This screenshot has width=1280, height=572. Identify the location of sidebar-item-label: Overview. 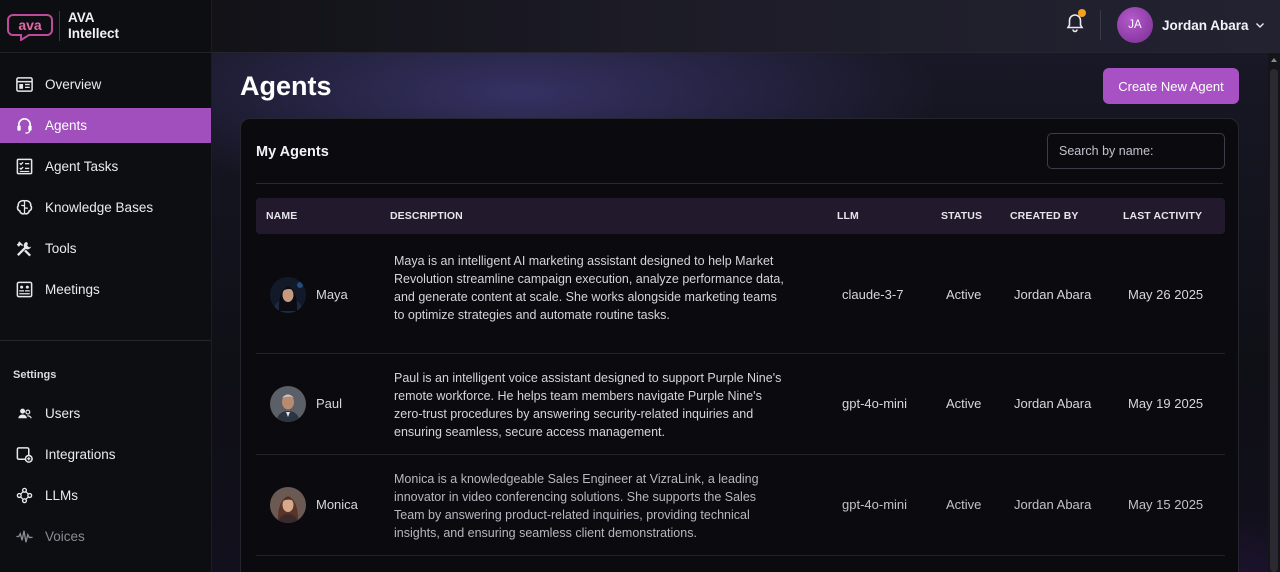
(73, 84).